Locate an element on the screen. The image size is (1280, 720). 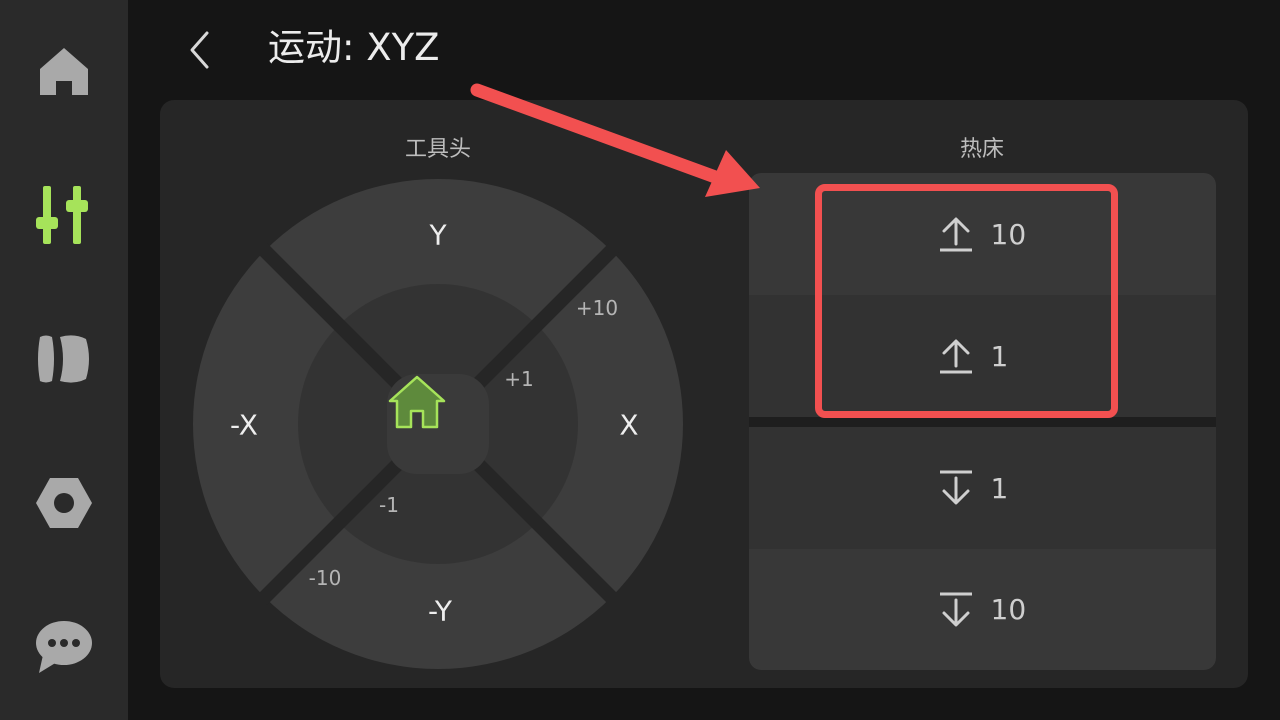
annotation-arrow is located at coordinates (615, 140).